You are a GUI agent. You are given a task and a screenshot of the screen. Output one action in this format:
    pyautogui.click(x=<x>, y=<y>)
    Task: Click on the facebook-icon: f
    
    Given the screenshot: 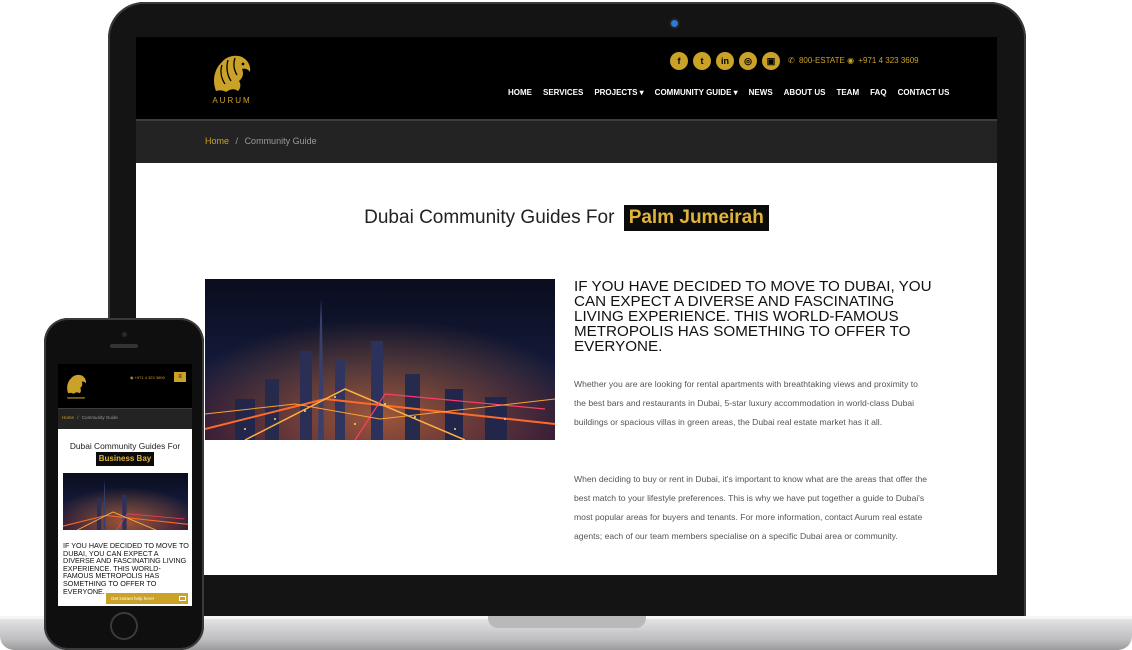 What is the action you would take?
    pyautogui.click(x=679, y=61)
    